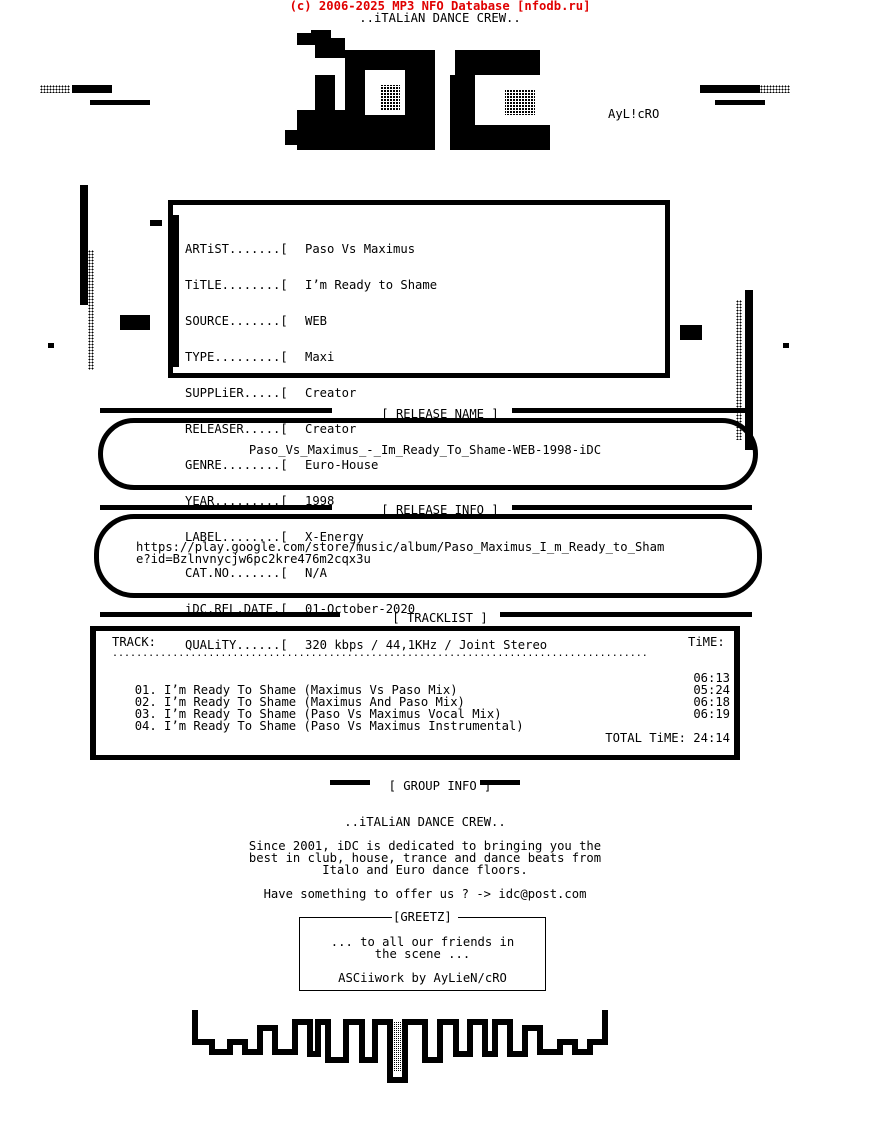 The image size is (880, 1128). I want to click on tracklist-col-time: TiME:, so click(706, 642).